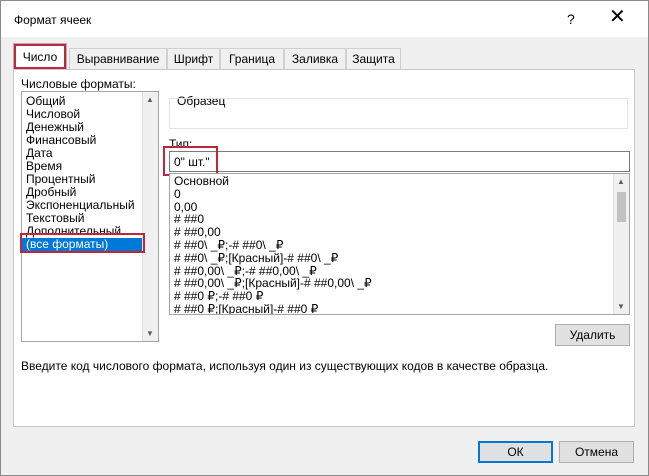  Describe the element at coordinates (399, 258) in the screenshot. I see `format-item: # ##0\ _₽;[Красный]-# ##0\ _₽` at that location.